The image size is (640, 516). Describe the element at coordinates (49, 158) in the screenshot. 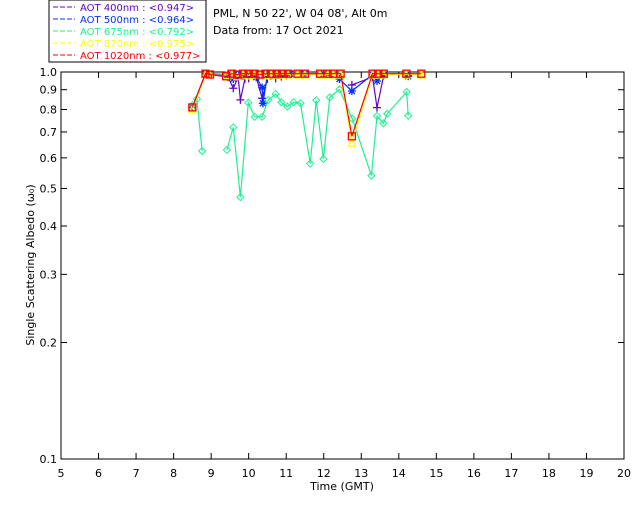

I see `y-tick-label: 0.6` at that location.